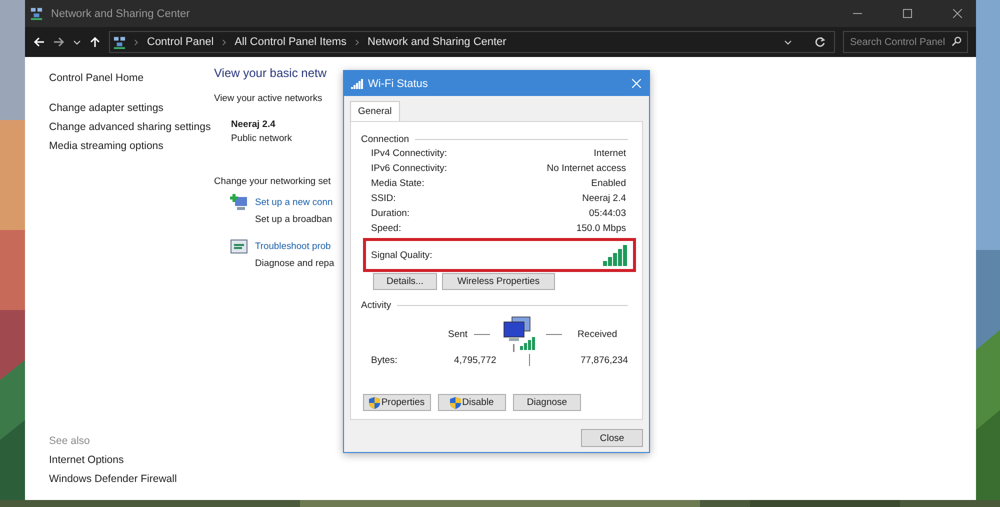  Describe the element at coordinates (547, 402) in the screenshot. I see `dialog-button: Diagnose` at that location.